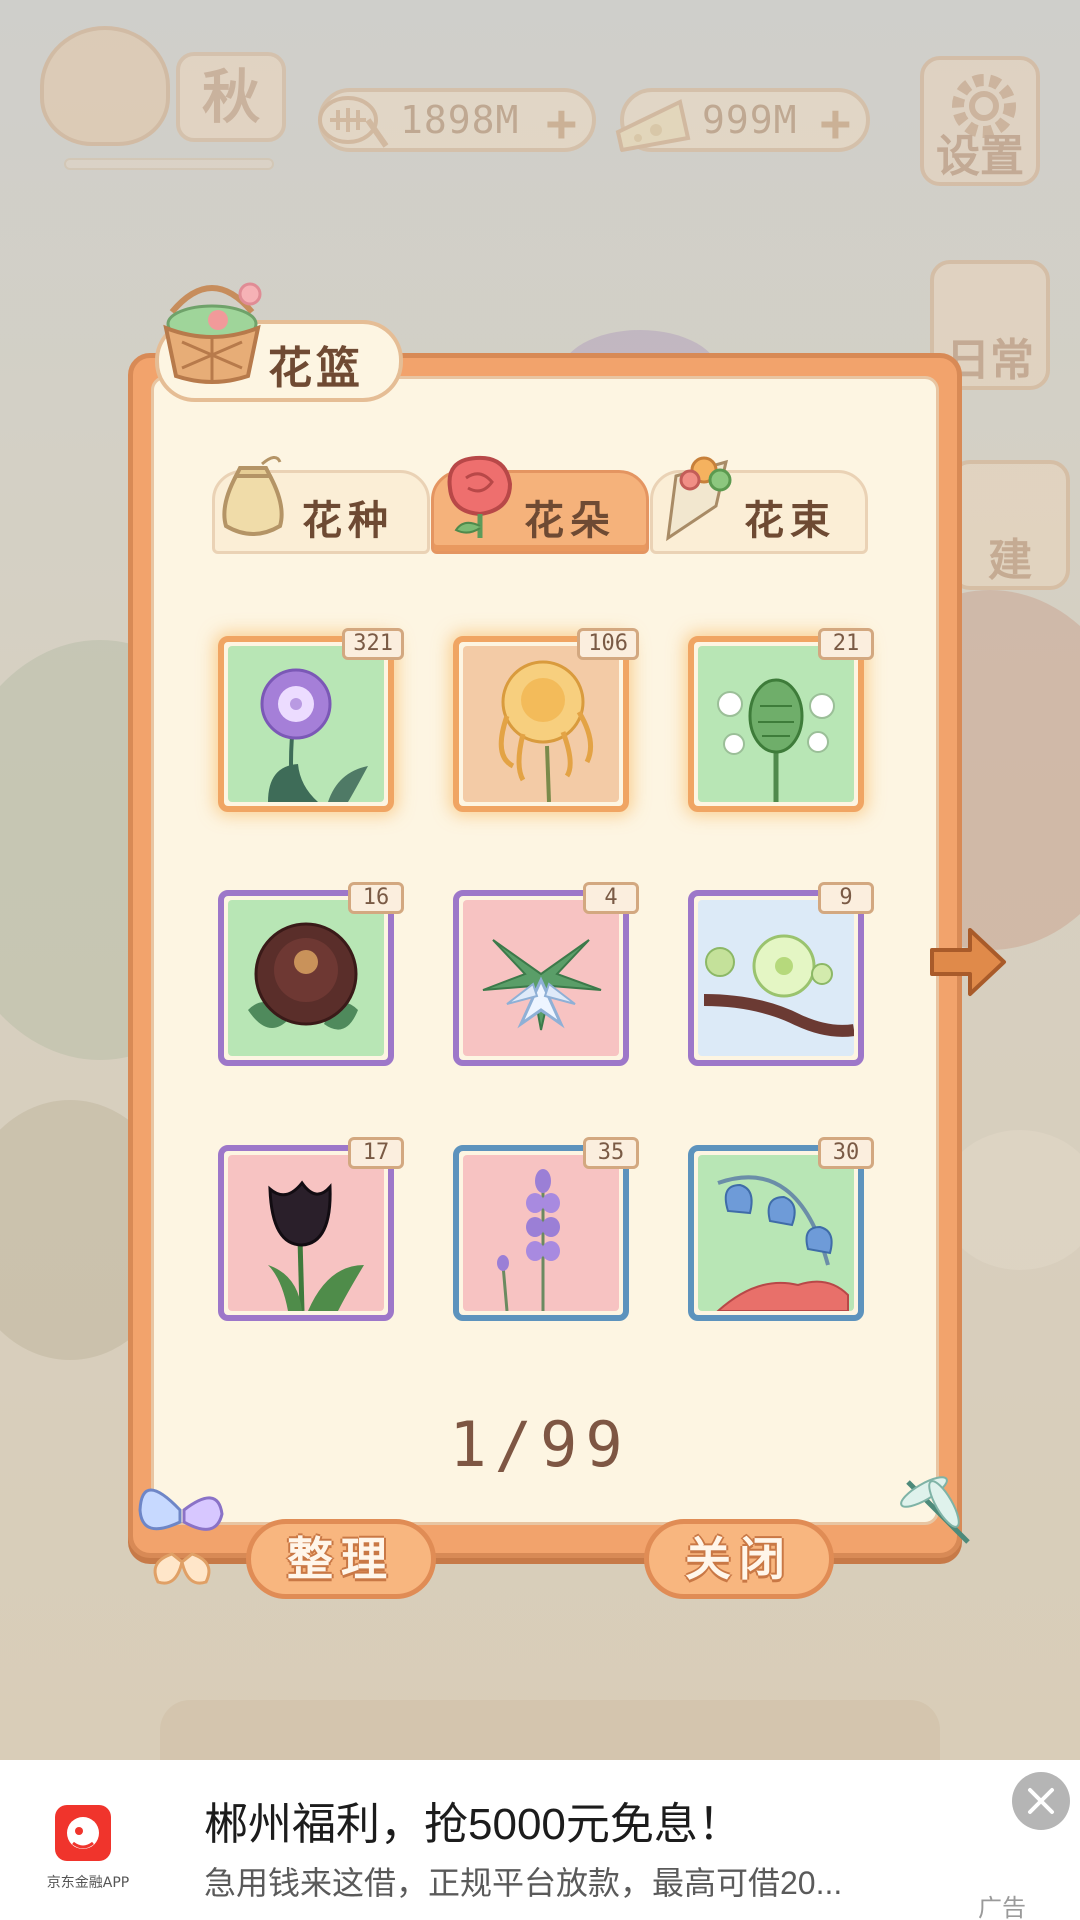 This screenshot has width=1080, height=1920. Describe the element at coordinates (303, 976) in the screenshot. I see `dark-peony-icon` at that location.